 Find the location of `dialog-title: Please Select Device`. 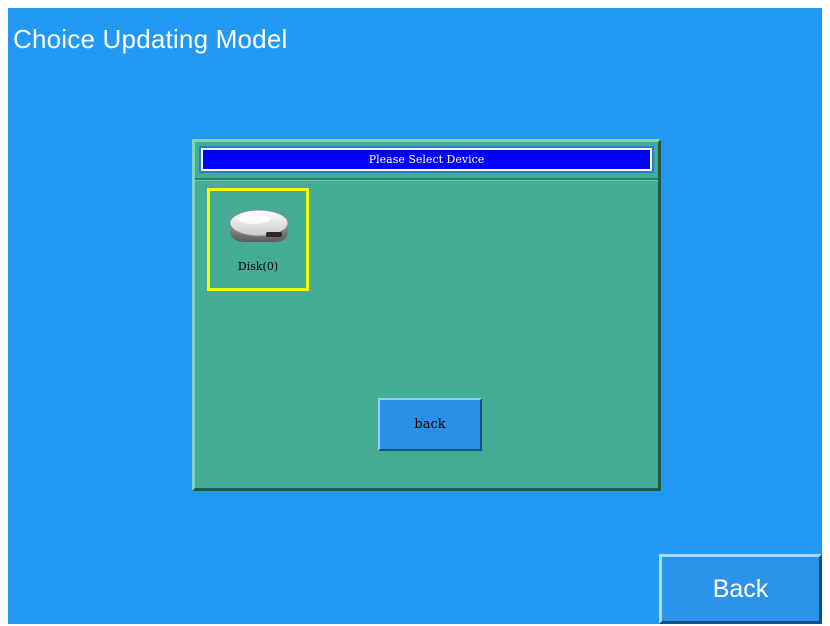

dialog-title: Please Select Device is located at coordinates (426, 159).